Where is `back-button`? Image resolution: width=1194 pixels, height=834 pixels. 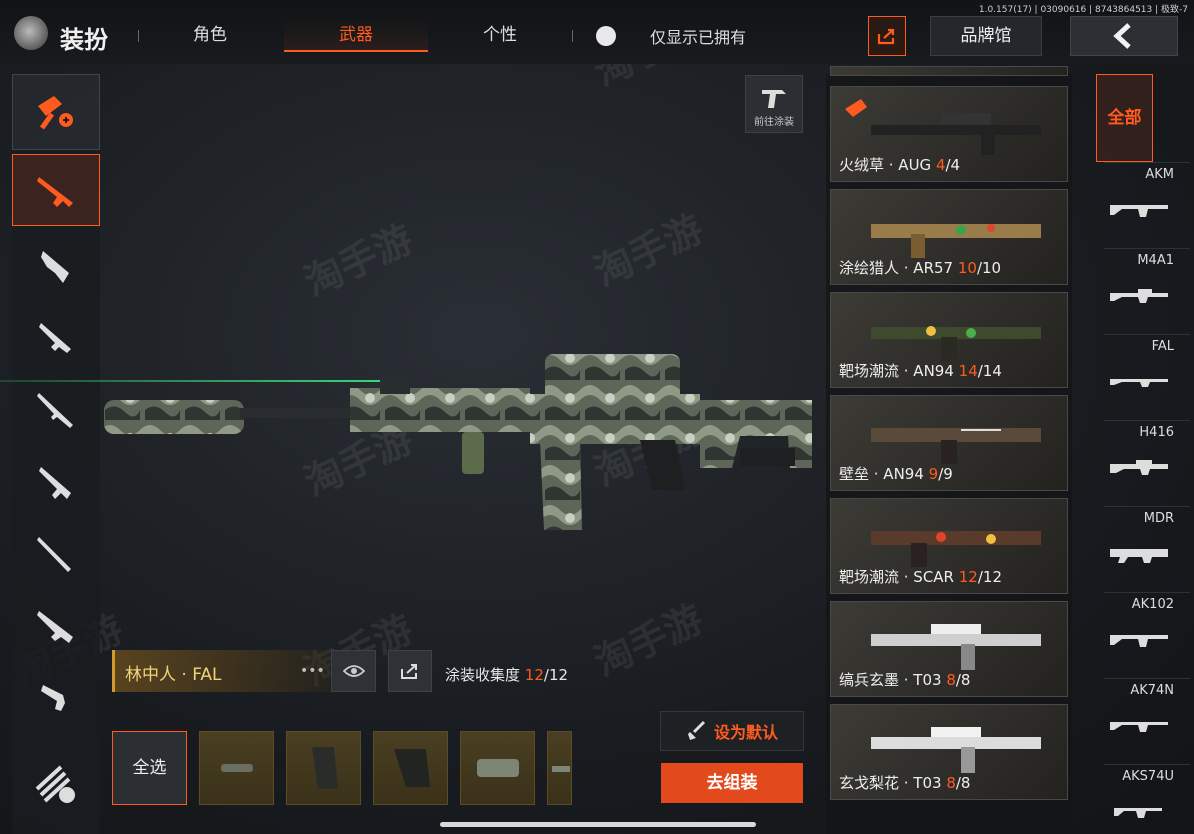
back-button is located at coordinates (1124, 36).